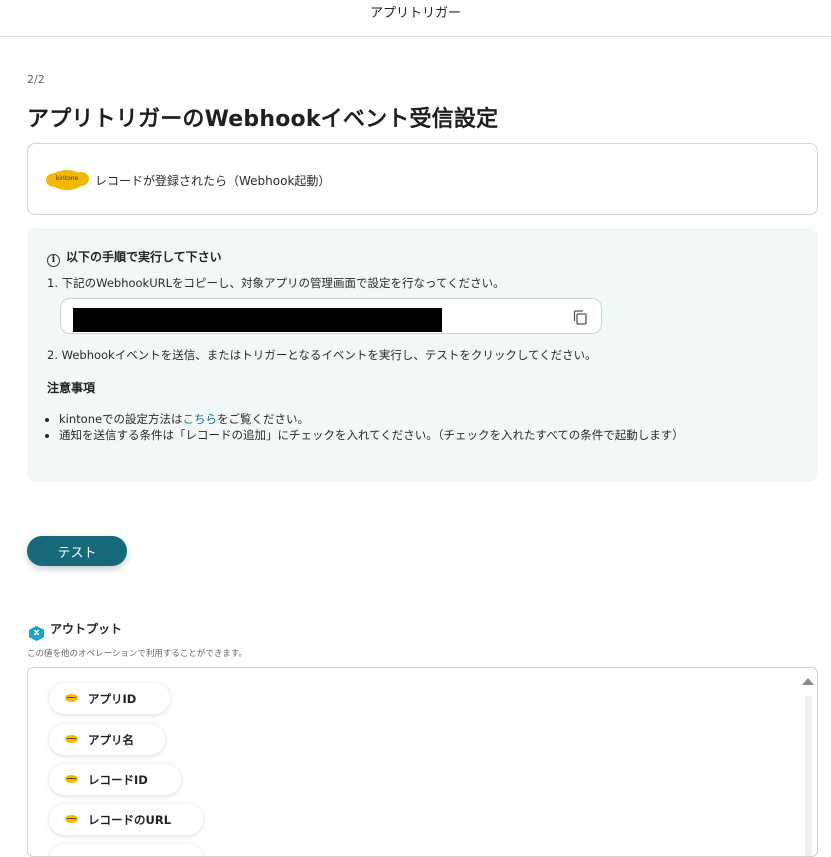 Image resolution: width=831 pixels, height=857 pixels. Describe the element at coordinates (126, 850) in the screenshot. I see `output-chip-partial` at that location.